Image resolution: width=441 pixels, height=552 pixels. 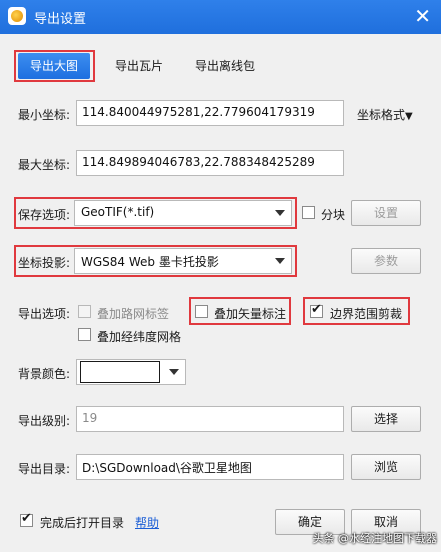 What do you see at coordinates (44, 115) in the screenshot?
I see `min-coord-label: 最小坐标:` at bounding box center [44, 115].